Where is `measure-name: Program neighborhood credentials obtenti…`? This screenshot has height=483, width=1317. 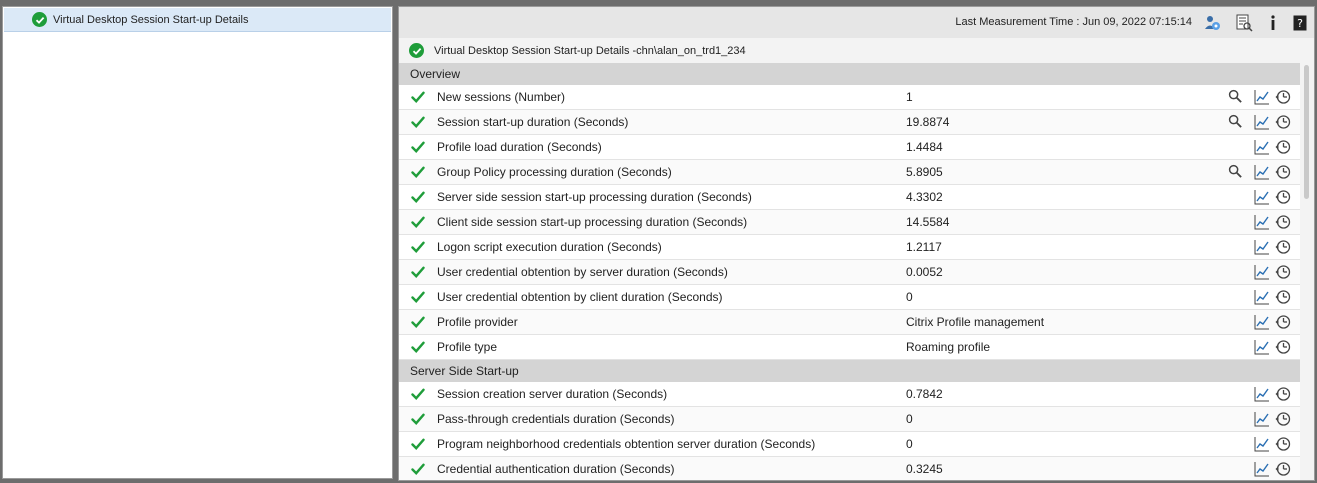
measure-name: Program neighborhood credentials obtenti… is located at coordinates (626, 444).